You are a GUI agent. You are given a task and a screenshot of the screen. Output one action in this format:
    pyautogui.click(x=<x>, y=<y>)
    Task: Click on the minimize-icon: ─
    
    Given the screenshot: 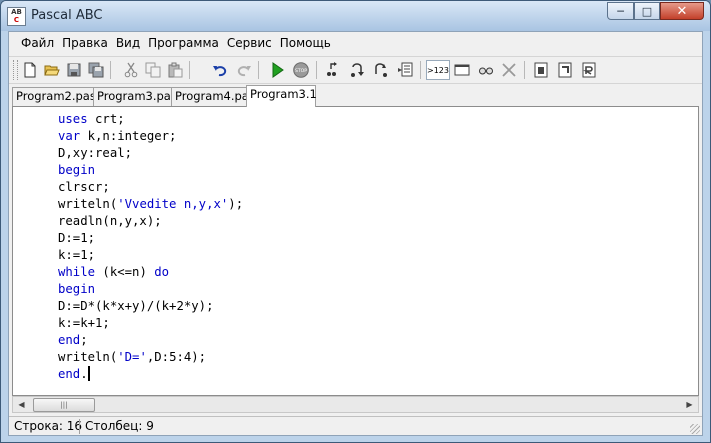 What is the action you would take?
    pyautogui.click(x=620, y=11)
    